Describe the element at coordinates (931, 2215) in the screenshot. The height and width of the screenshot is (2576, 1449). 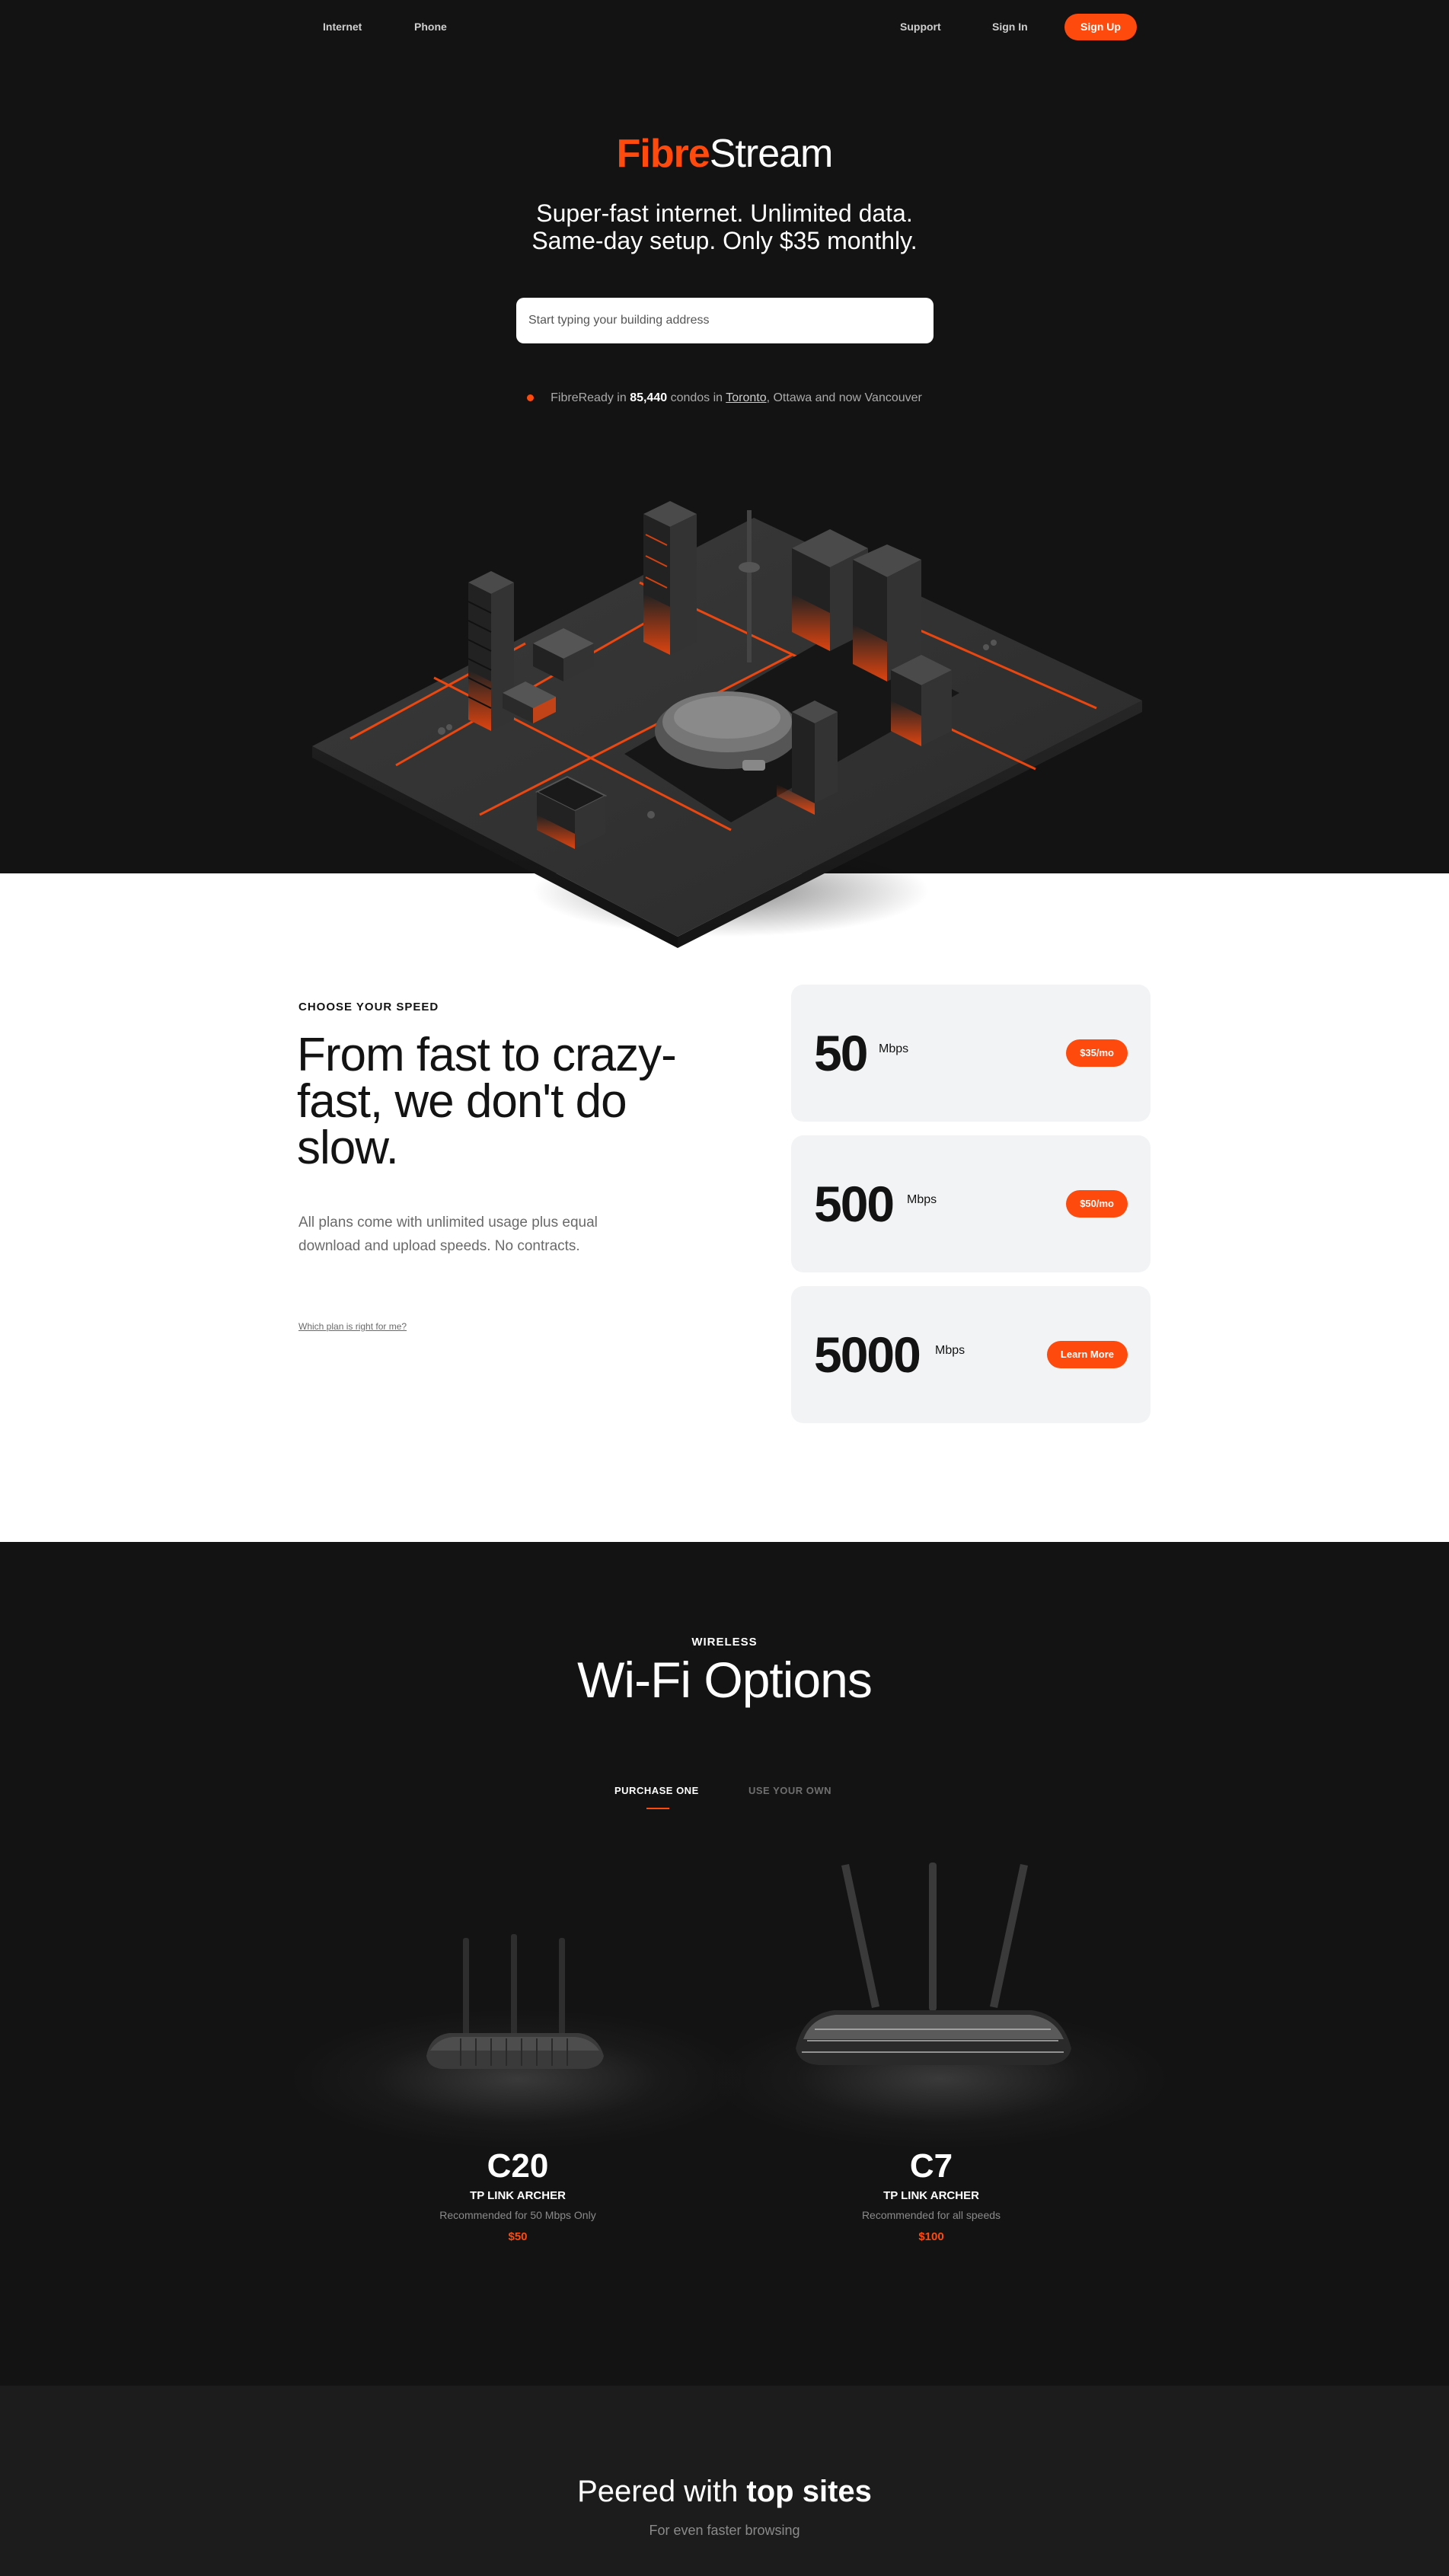
I see `product-note: Recommended for all speeds` at that location.